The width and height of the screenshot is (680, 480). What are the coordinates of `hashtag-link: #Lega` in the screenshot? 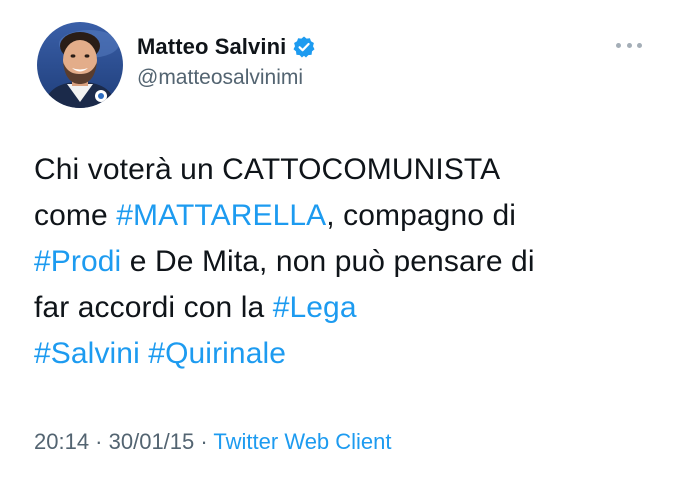 It's located at (315, 307).